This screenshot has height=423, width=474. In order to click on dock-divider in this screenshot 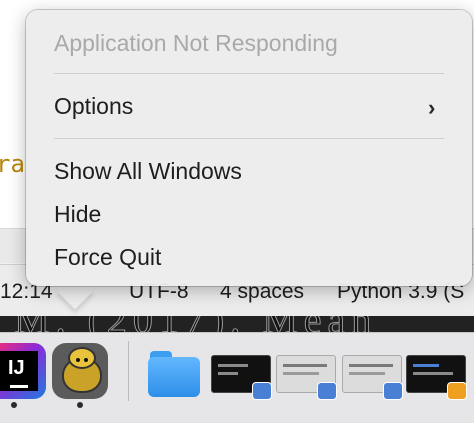, I will do `click(128, 371)`.